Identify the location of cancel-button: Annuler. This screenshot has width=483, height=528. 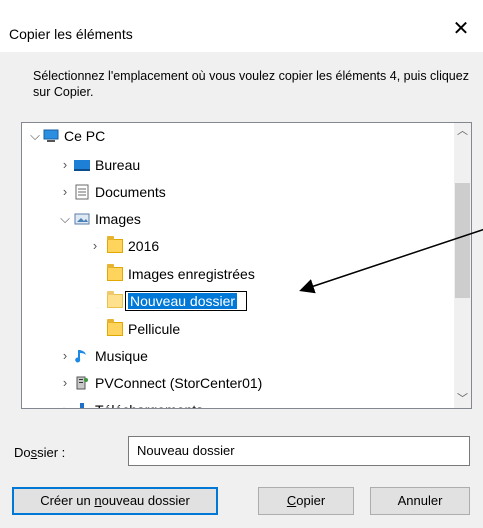
(420, 501).